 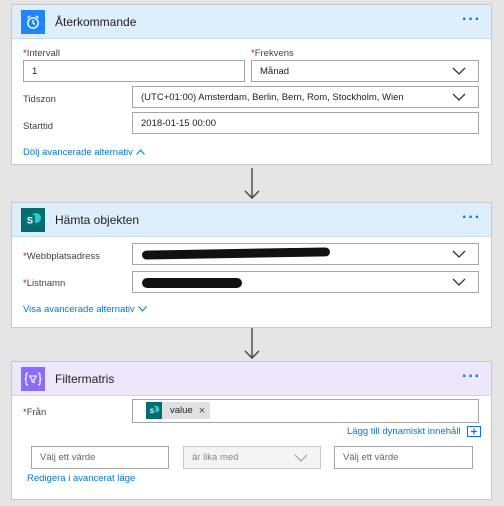 What do you see at coordinates (35, 412) in the screenshot?
I see `from-label: *Från` at bounding box center [35, 412].